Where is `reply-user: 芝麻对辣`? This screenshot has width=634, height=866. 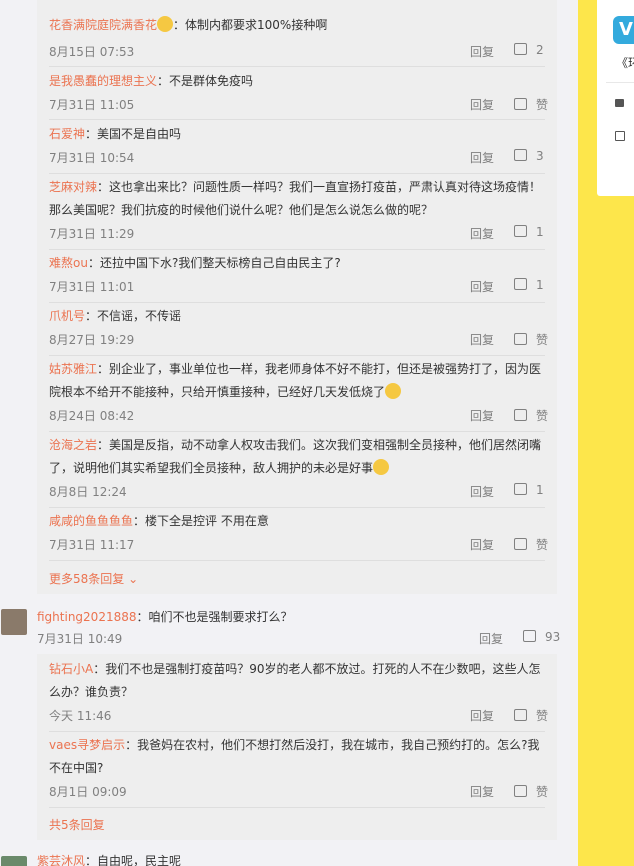
reply-user: 芝麻对辣 is located at coordinates (73, 187).